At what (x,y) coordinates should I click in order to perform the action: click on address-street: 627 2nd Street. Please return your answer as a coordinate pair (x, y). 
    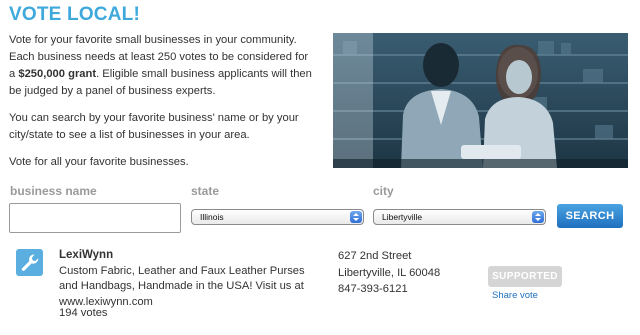
    Looking at the image, I should click on (375, 256).